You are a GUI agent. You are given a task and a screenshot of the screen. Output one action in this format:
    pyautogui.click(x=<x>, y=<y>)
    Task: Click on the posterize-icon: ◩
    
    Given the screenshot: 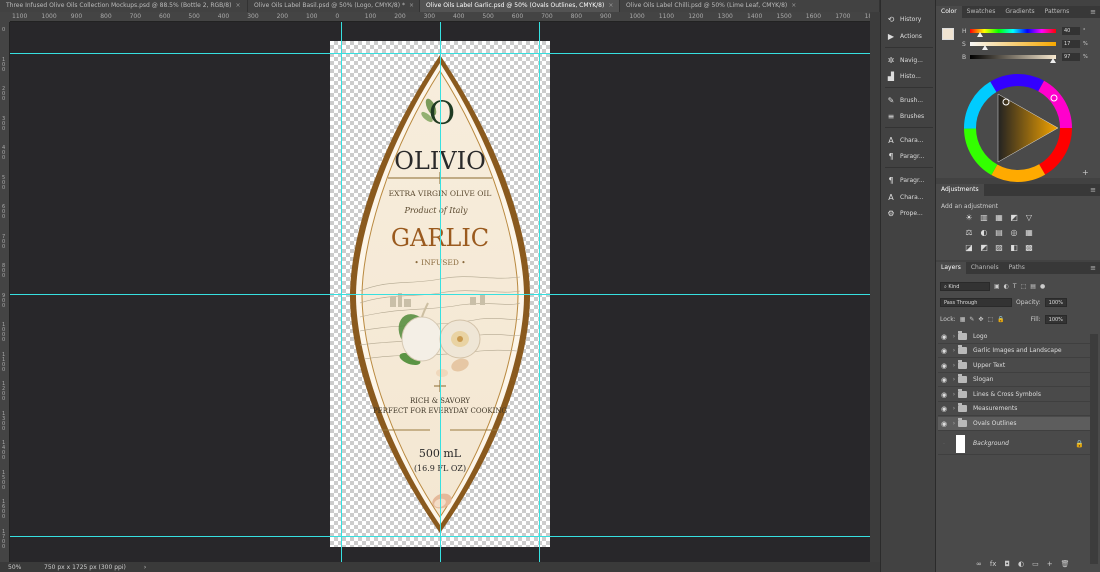 What is the action you would take?
    pyautogui.click(x=984, y=247)
    